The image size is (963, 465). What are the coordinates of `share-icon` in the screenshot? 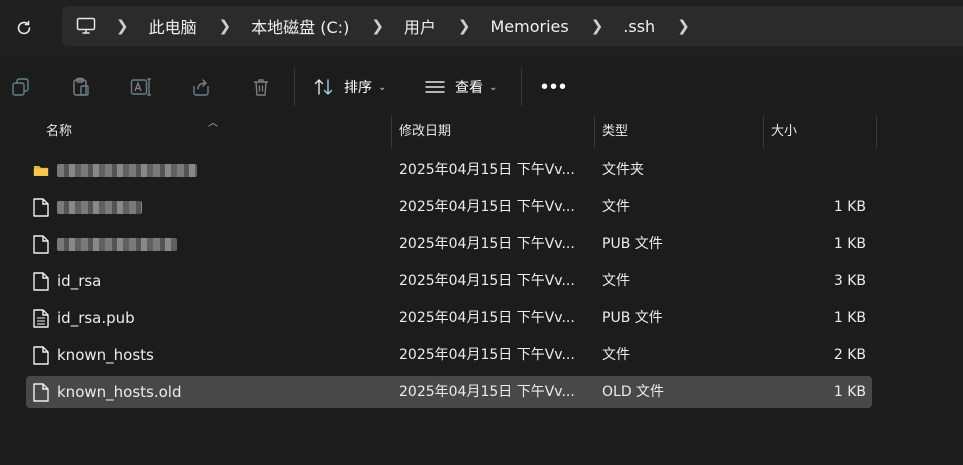 It's located at (201, 87).